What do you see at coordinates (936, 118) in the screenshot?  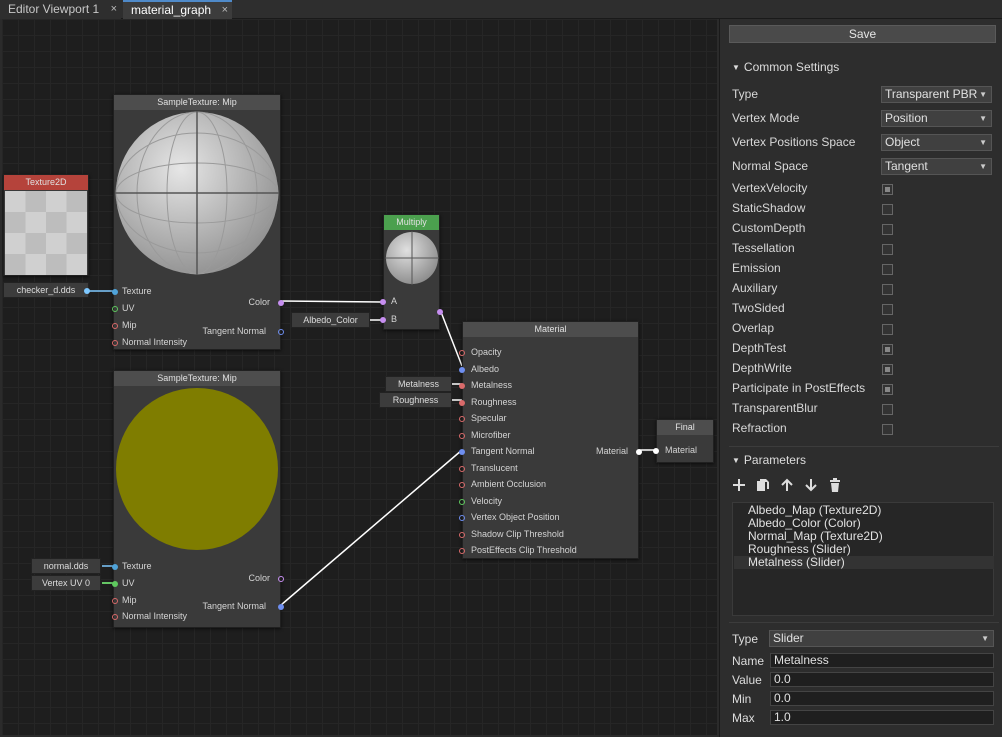 I see `setting-dropdown: Position ▼` at bounding box center [936, 118].